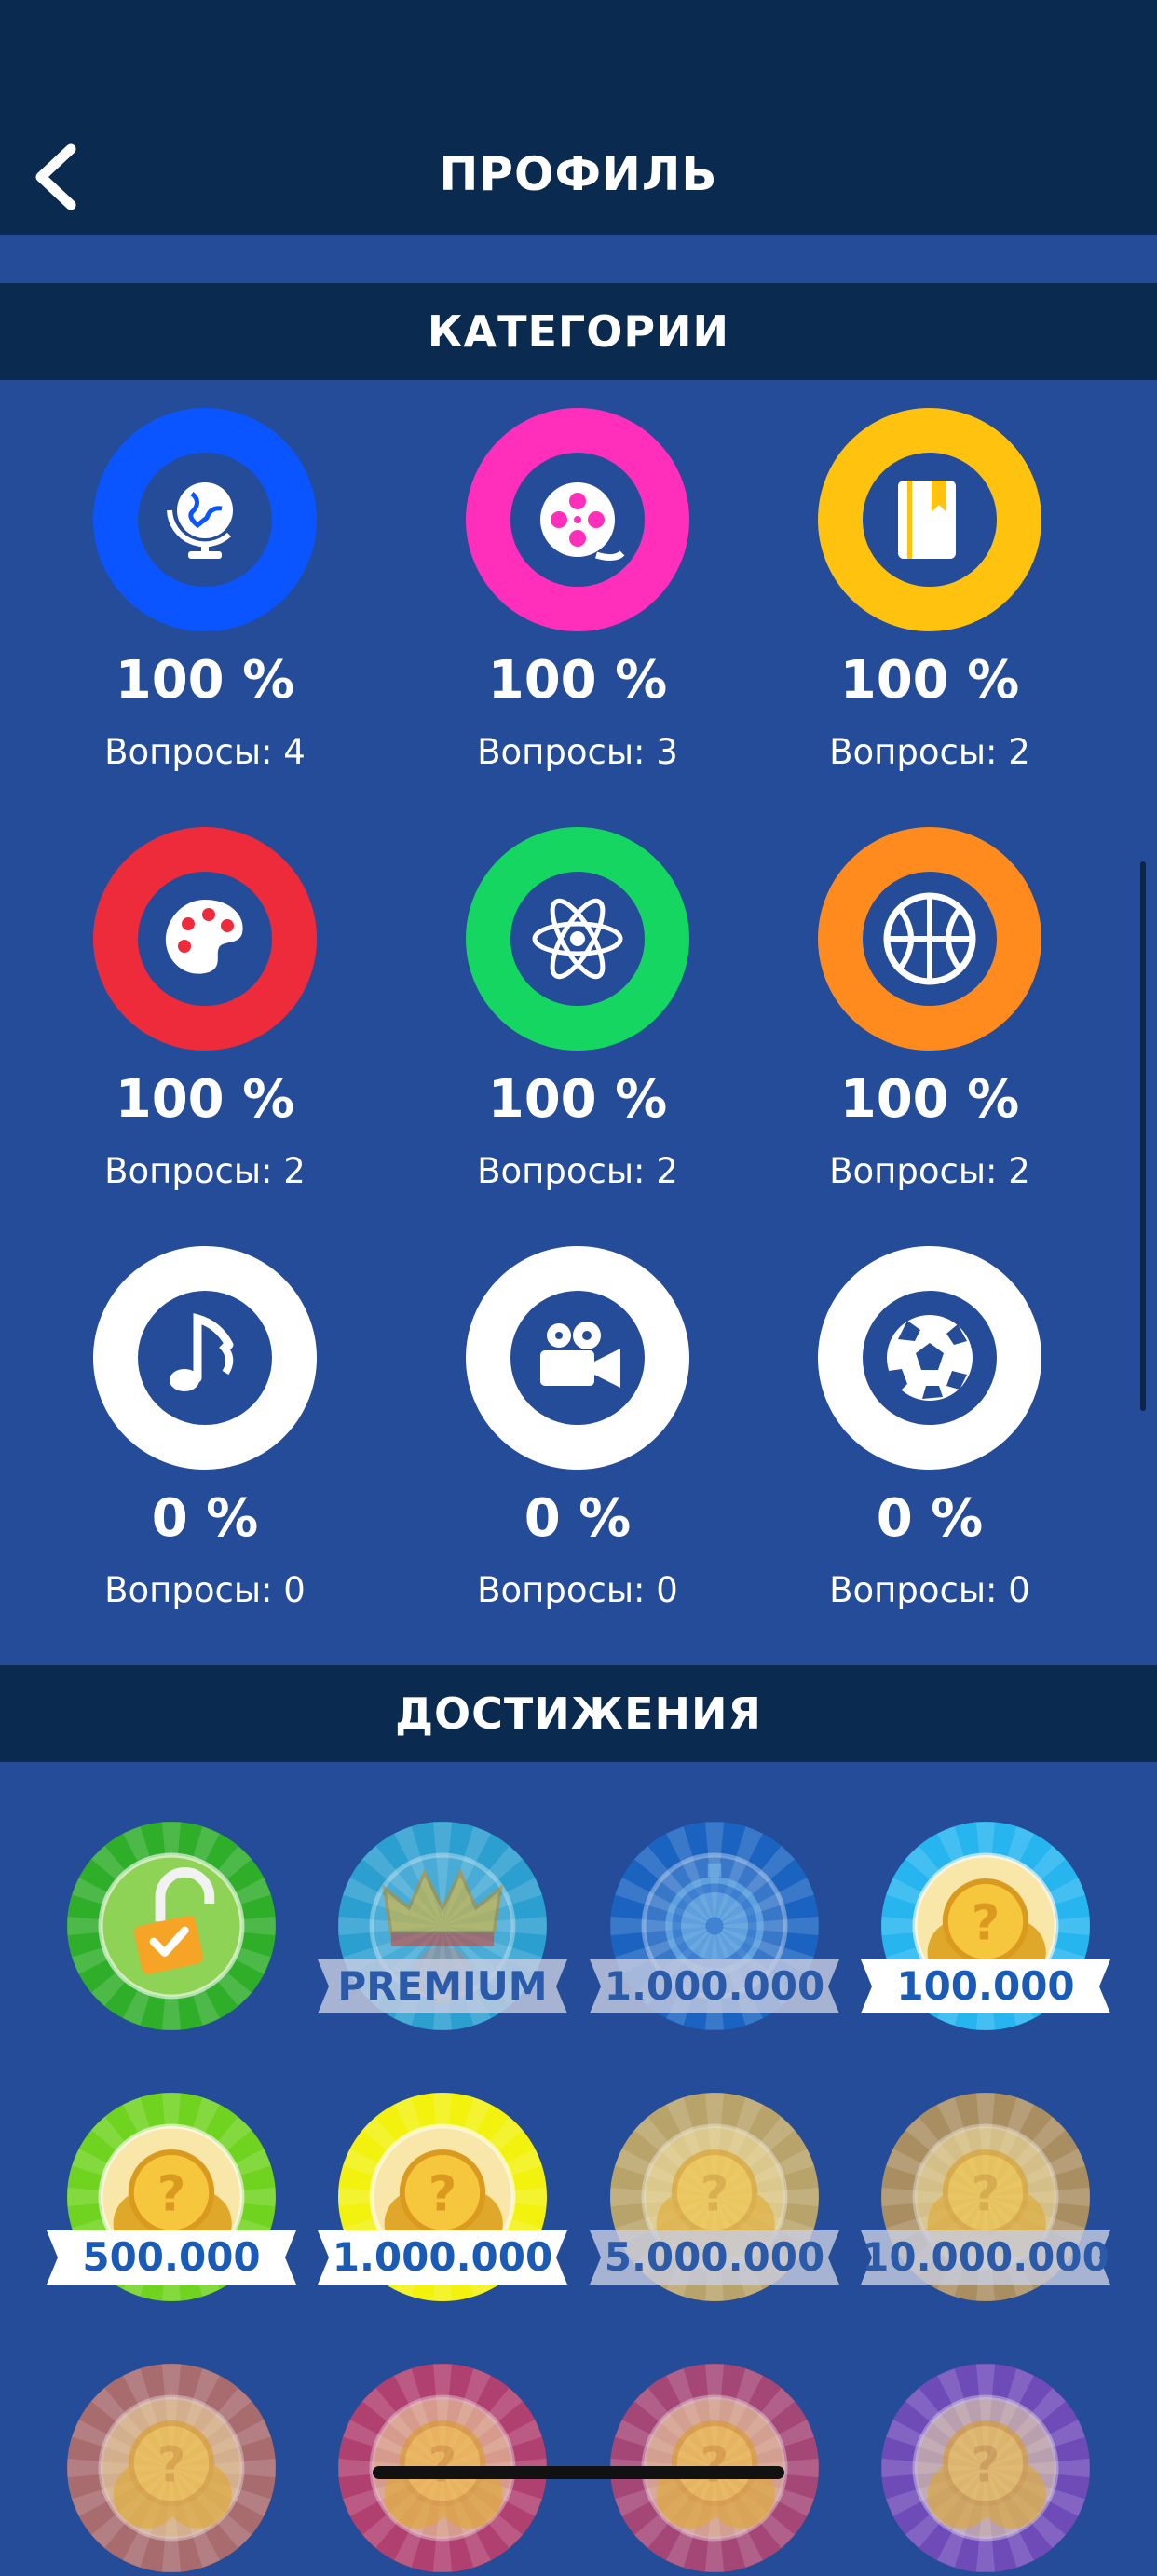 The height and width of the screenshot is (2576, 1157). What do you see at coordinates (578, 331) in the screenshot?
I see `categories-header: КАТЕГОРИИ` at bounding box center [578, 331].